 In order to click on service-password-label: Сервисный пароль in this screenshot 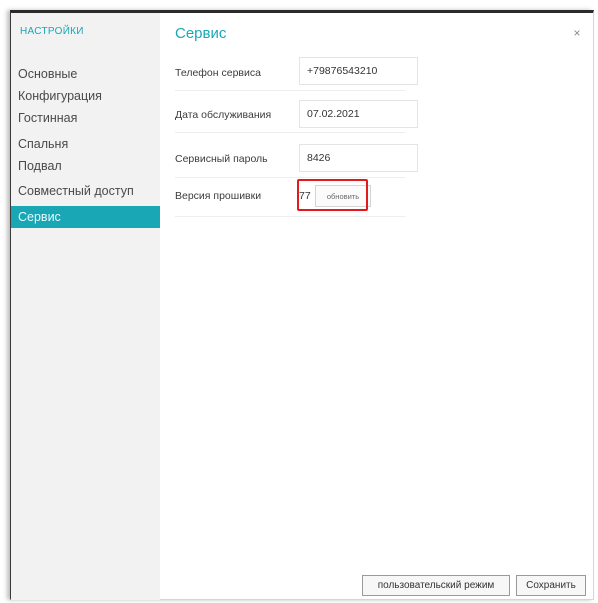, I will do `click(221, 159)`.